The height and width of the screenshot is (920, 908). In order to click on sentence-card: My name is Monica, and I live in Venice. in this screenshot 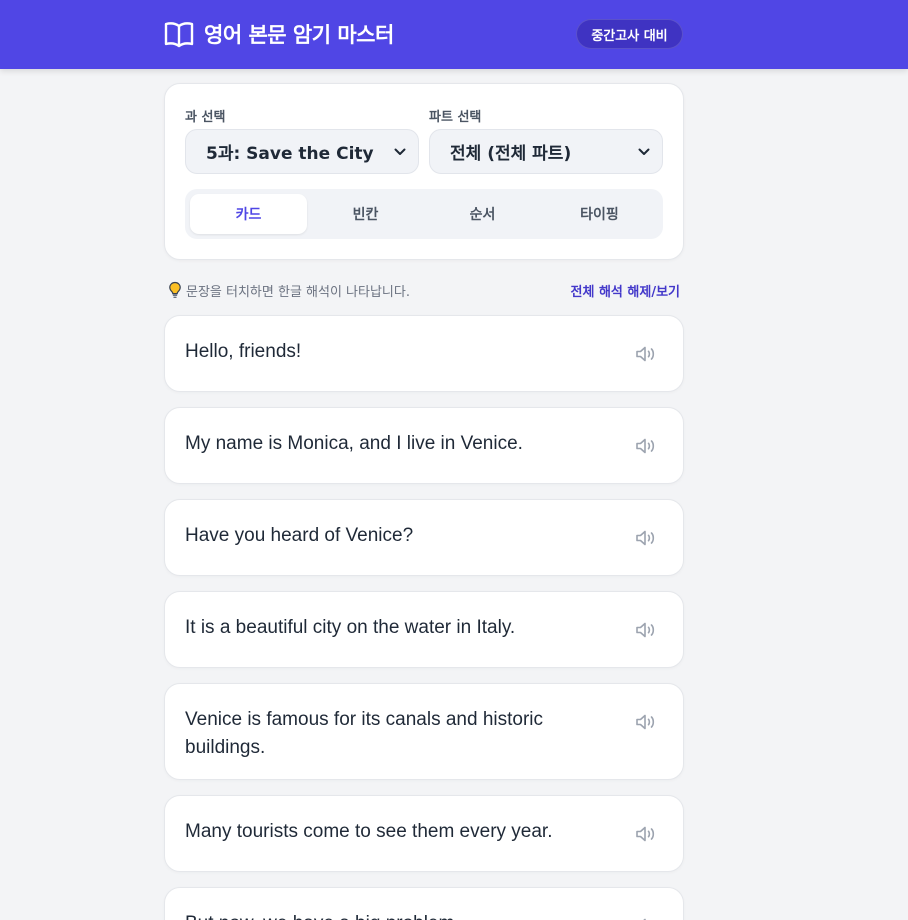, I will do `click(424, 445)`.